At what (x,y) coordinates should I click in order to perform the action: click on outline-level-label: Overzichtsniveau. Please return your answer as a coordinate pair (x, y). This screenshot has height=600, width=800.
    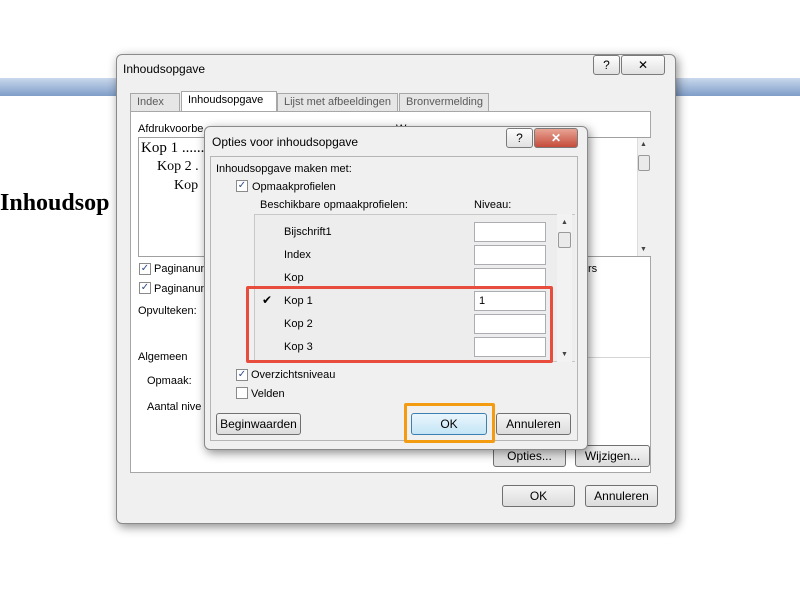
    Looking at the image, I should click on (293, 375).